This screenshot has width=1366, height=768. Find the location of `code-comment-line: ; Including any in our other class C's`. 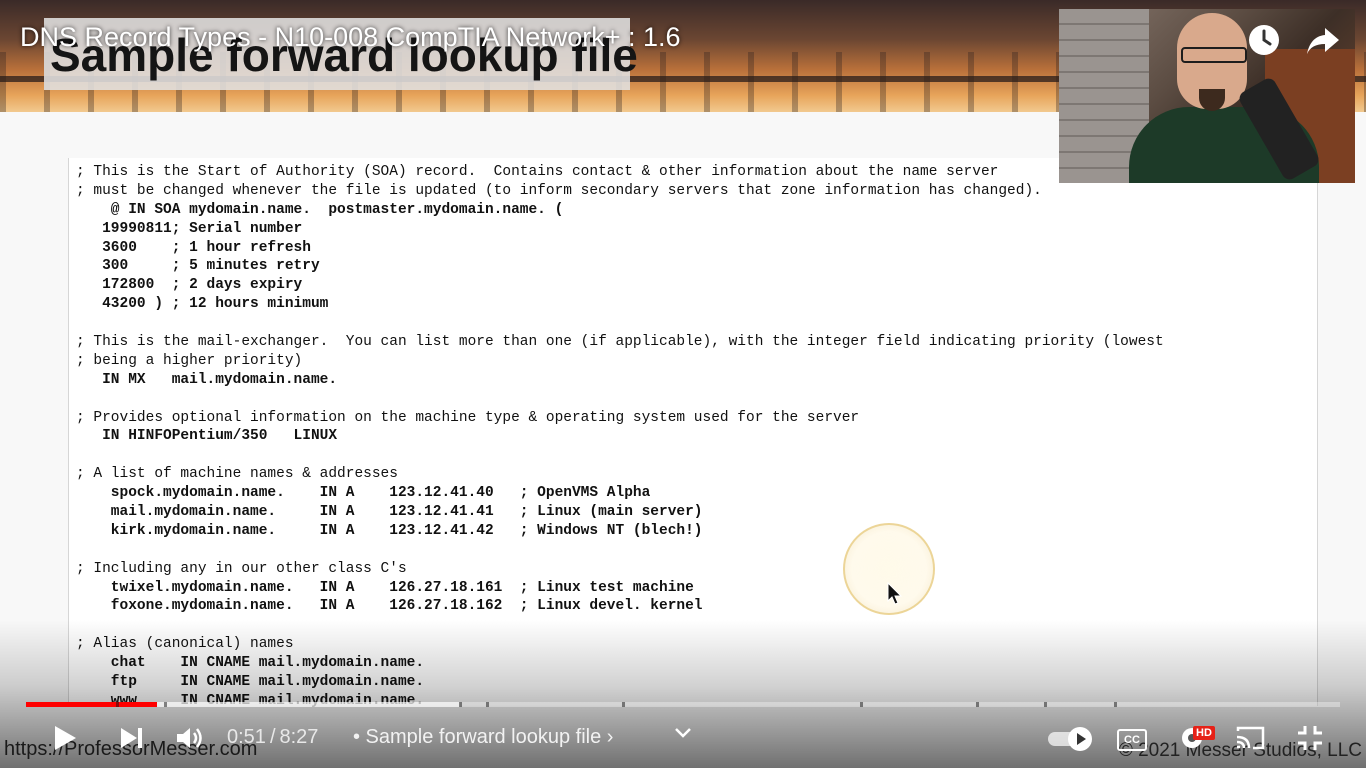

code-comment-line: ; Including any in our other class C's is located at coordinates (241, 568).